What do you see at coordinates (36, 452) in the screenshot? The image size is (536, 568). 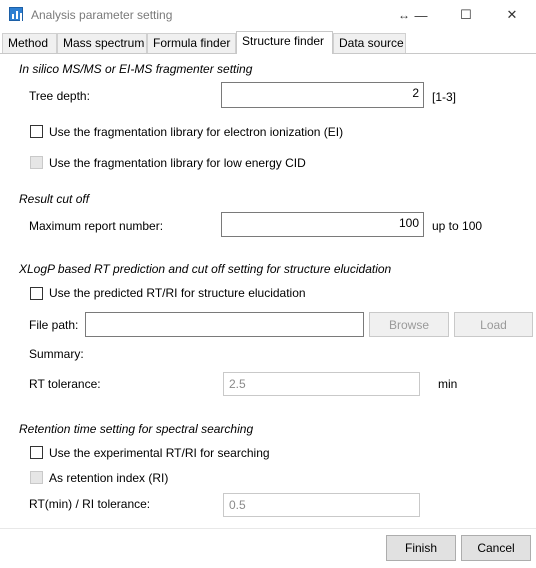 I see `use-experimental-checkbox` at bounding box center [36, 452].